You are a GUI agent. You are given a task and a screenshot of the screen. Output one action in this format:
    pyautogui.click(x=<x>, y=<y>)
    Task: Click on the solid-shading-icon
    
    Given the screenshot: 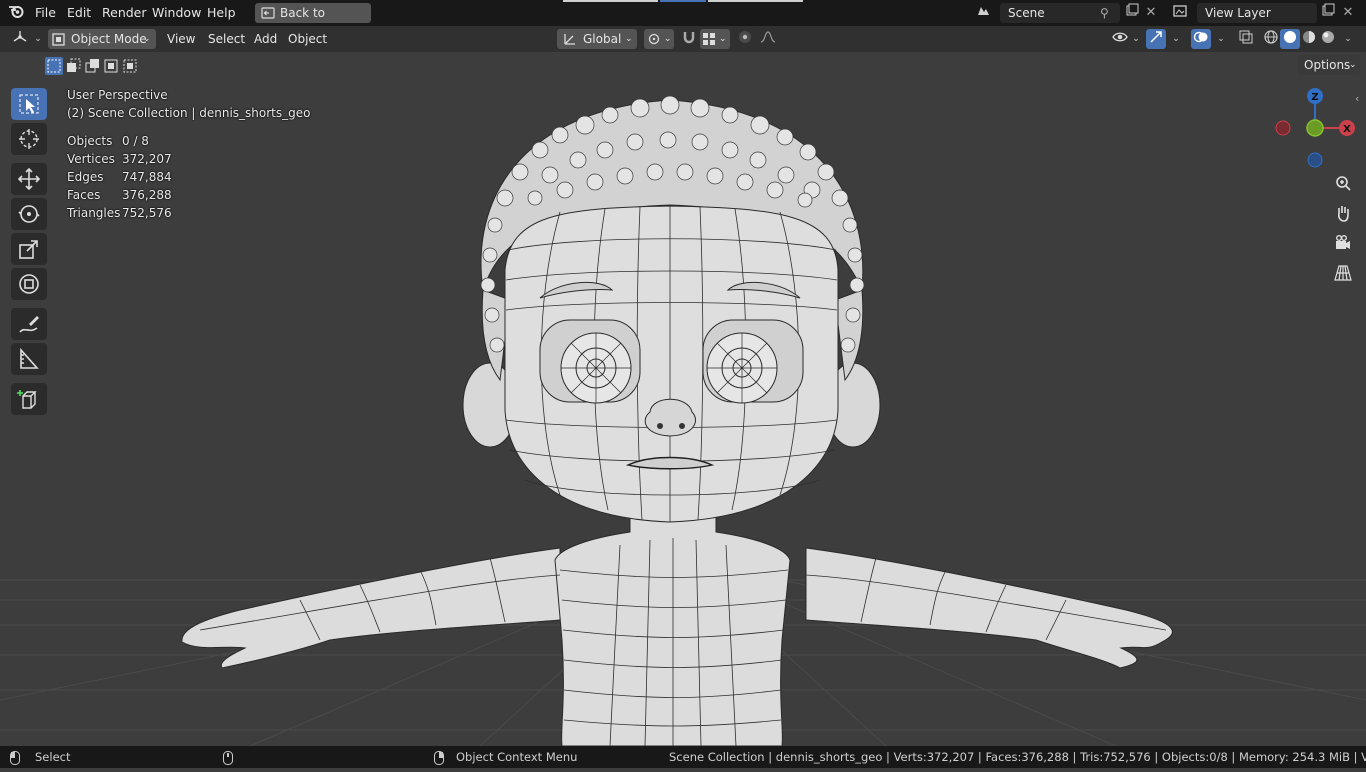 What is the action you would take?
    pyautogui.click(x=1290, y=39)
    